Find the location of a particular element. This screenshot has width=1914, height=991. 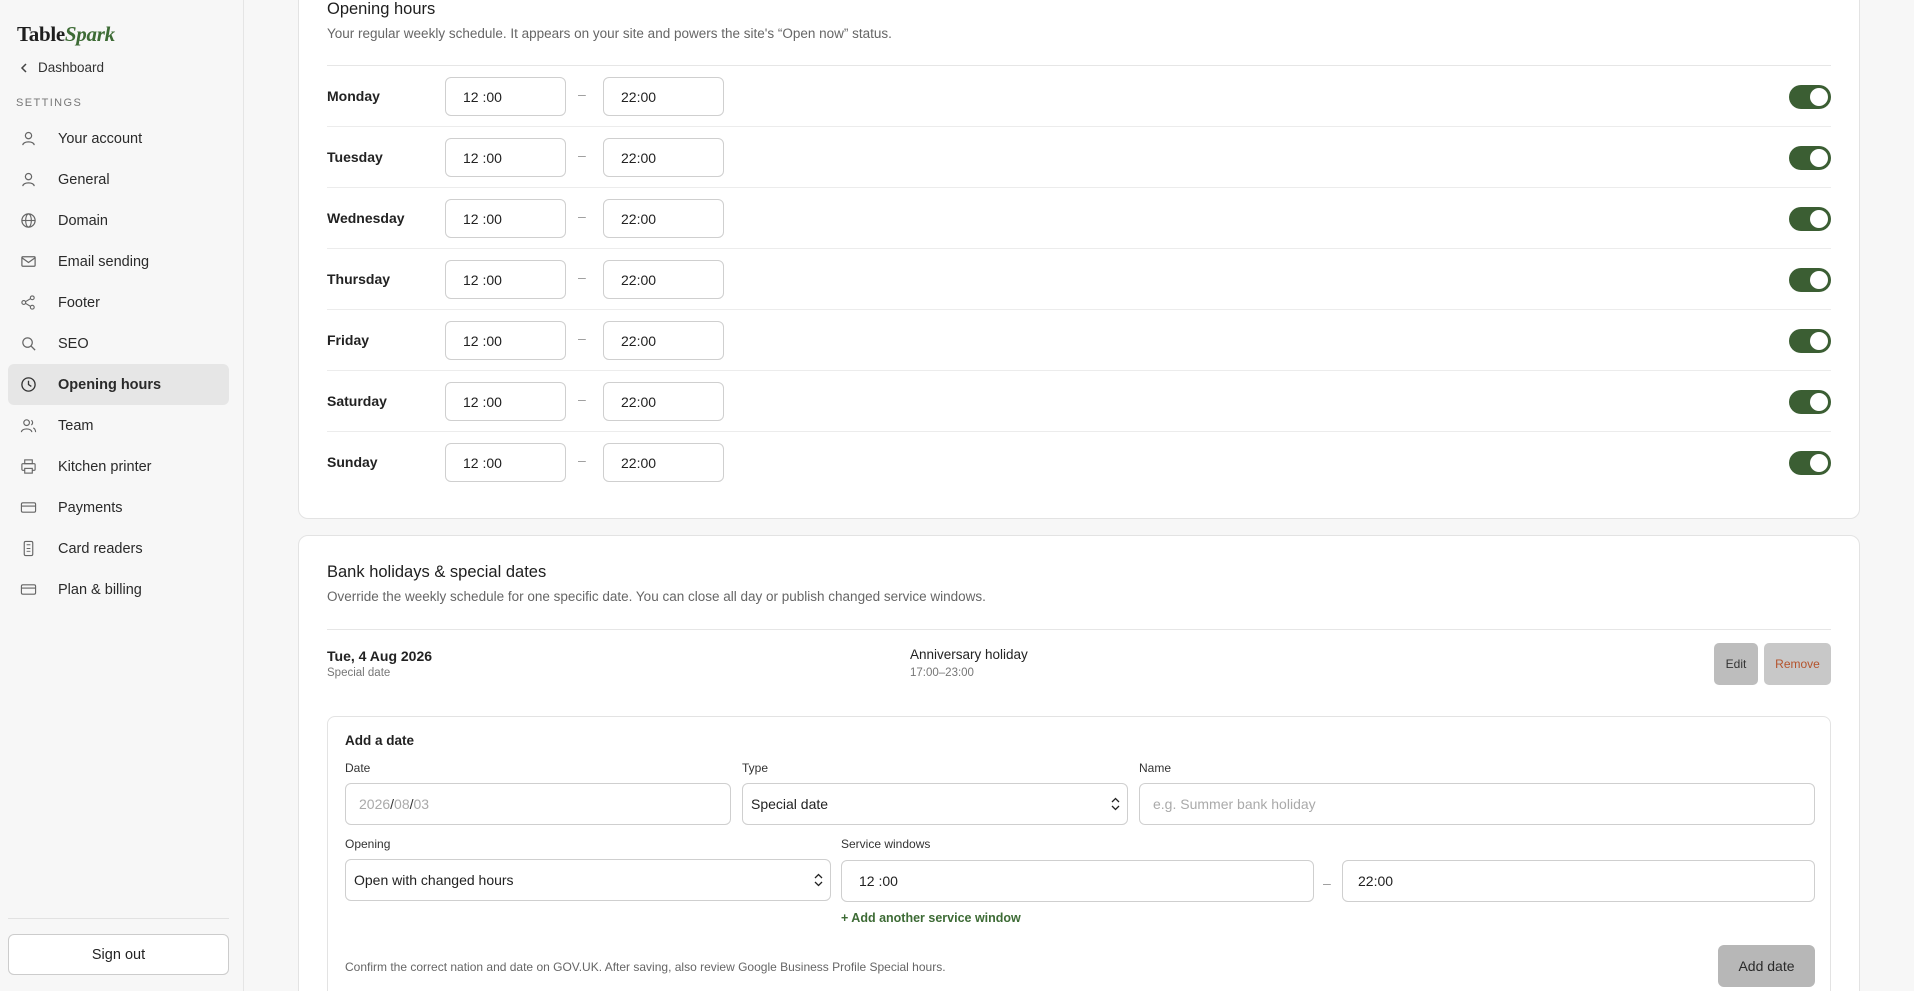

special-date-entry-type: Special date is located at coordinates (359, 673).